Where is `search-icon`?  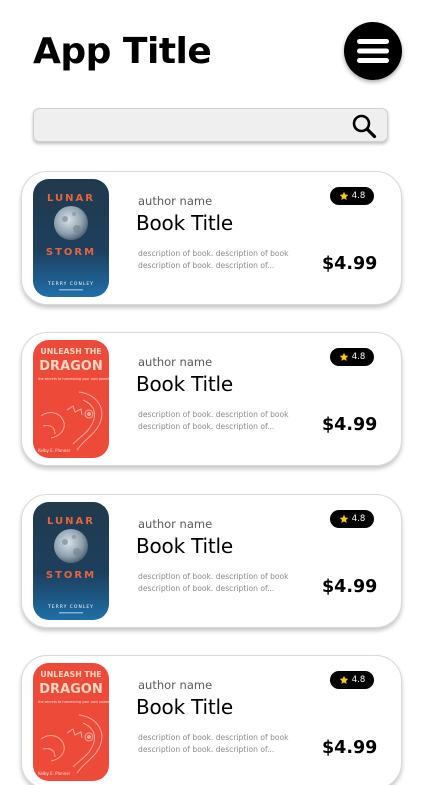
search-icon is located at coordinates (364, 126).